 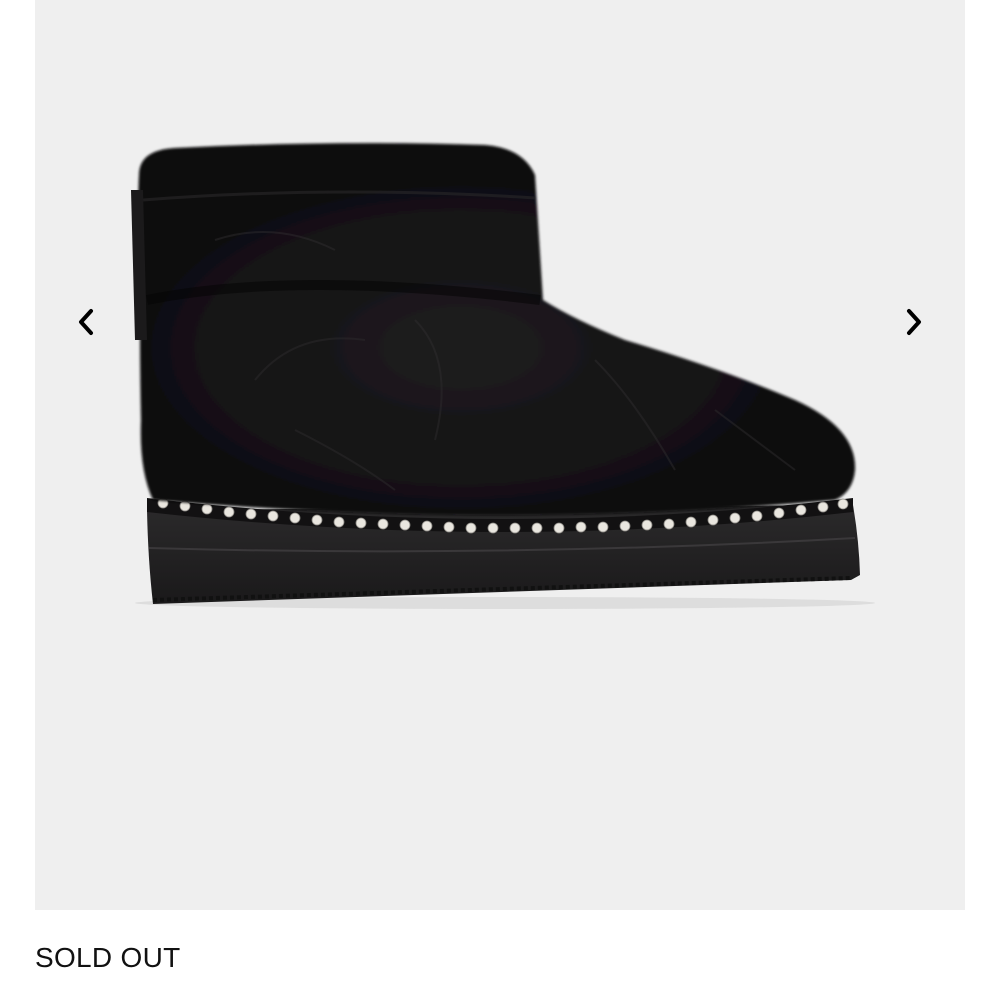 I want to click on previous-image-button, so click(x=86, y=322).